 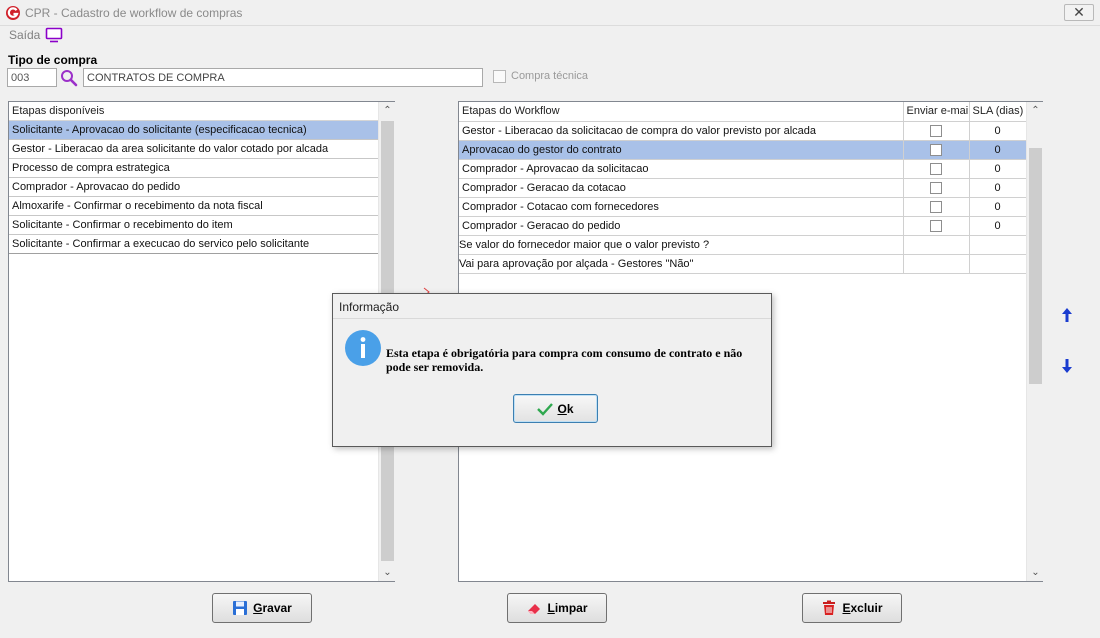 What do you see at coordinates (134, 13) in the screenshot?
I see `window-title: CPR - Cadastro de workflow de compras` at bounding box center [134, 13].